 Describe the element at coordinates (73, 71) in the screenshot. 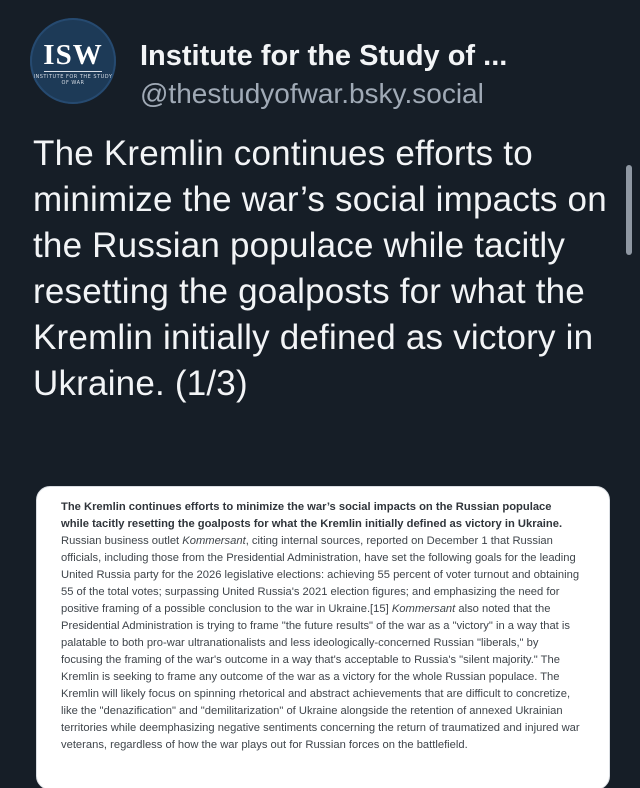

I see `avatar-divider` at that location.